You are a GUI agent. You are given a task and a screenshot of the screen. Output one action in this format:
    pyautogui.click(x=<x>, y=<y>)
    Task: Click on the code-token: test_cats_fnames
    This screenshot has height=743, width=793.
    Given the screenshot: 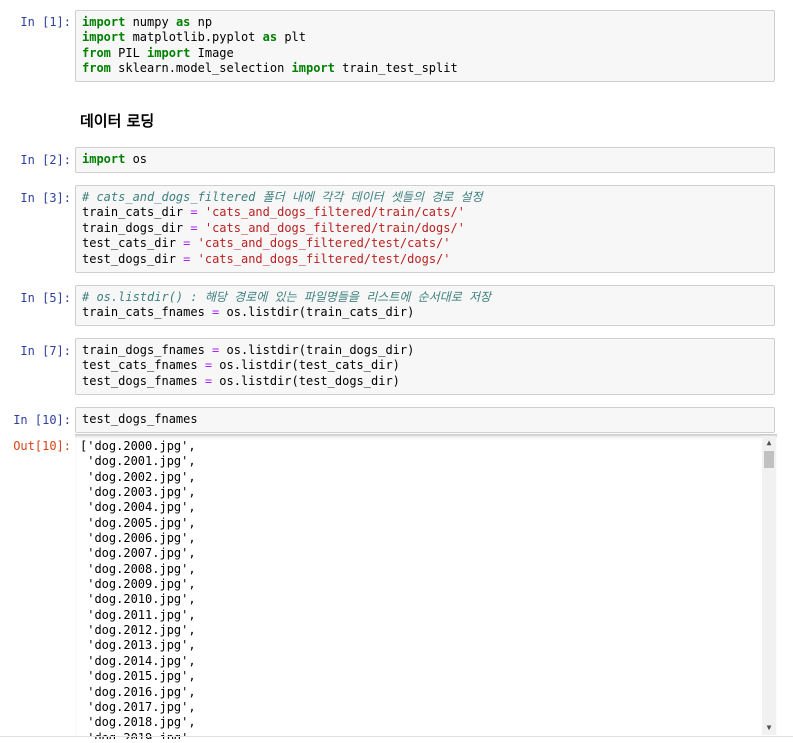 What is the action you would take?
    pyautogui.click(x=143, y=365)
    